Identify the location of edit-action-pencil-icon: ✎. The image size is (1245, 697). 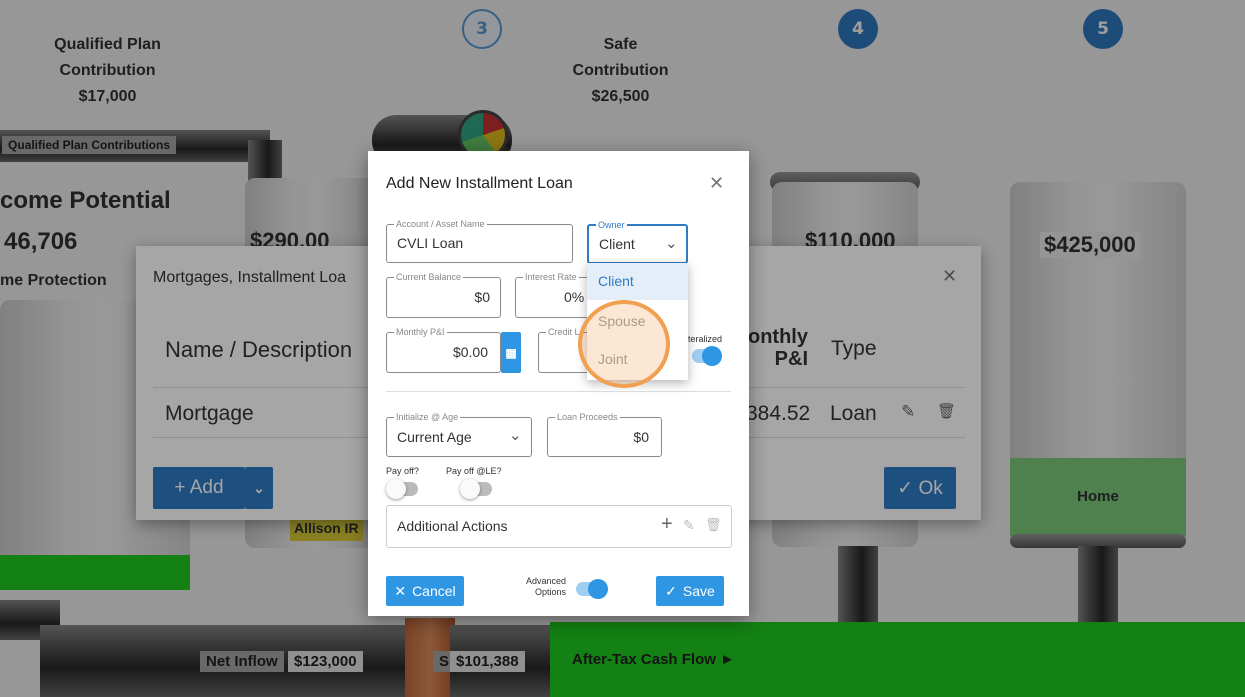
(689, 525).